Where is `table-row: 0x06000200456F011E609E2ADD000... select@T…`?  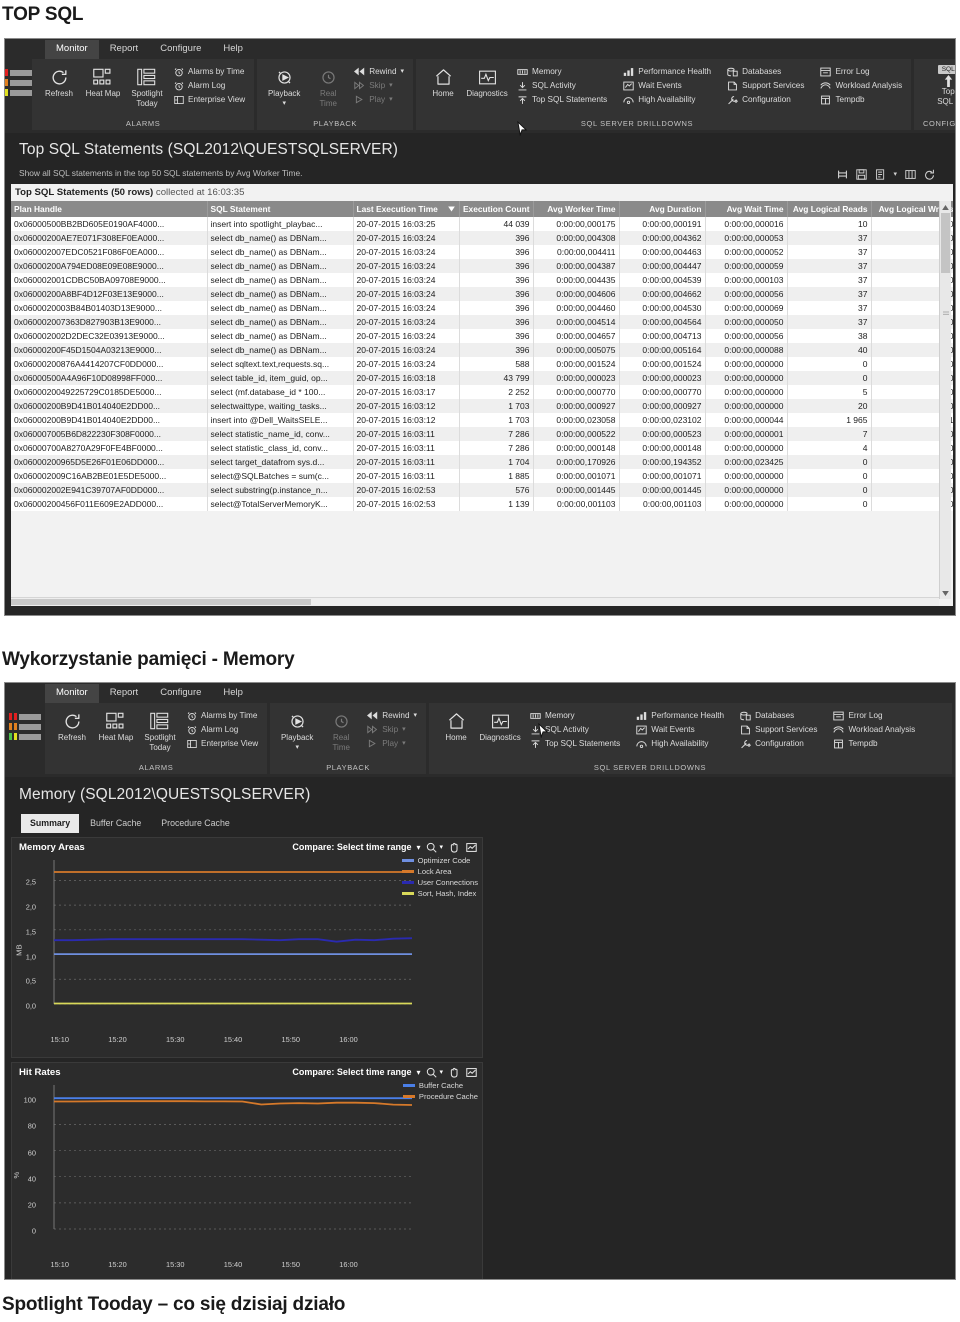 table-row: 0x06000200456F011E609E2ADD000... select@T… is located at coordinates (482, 504).